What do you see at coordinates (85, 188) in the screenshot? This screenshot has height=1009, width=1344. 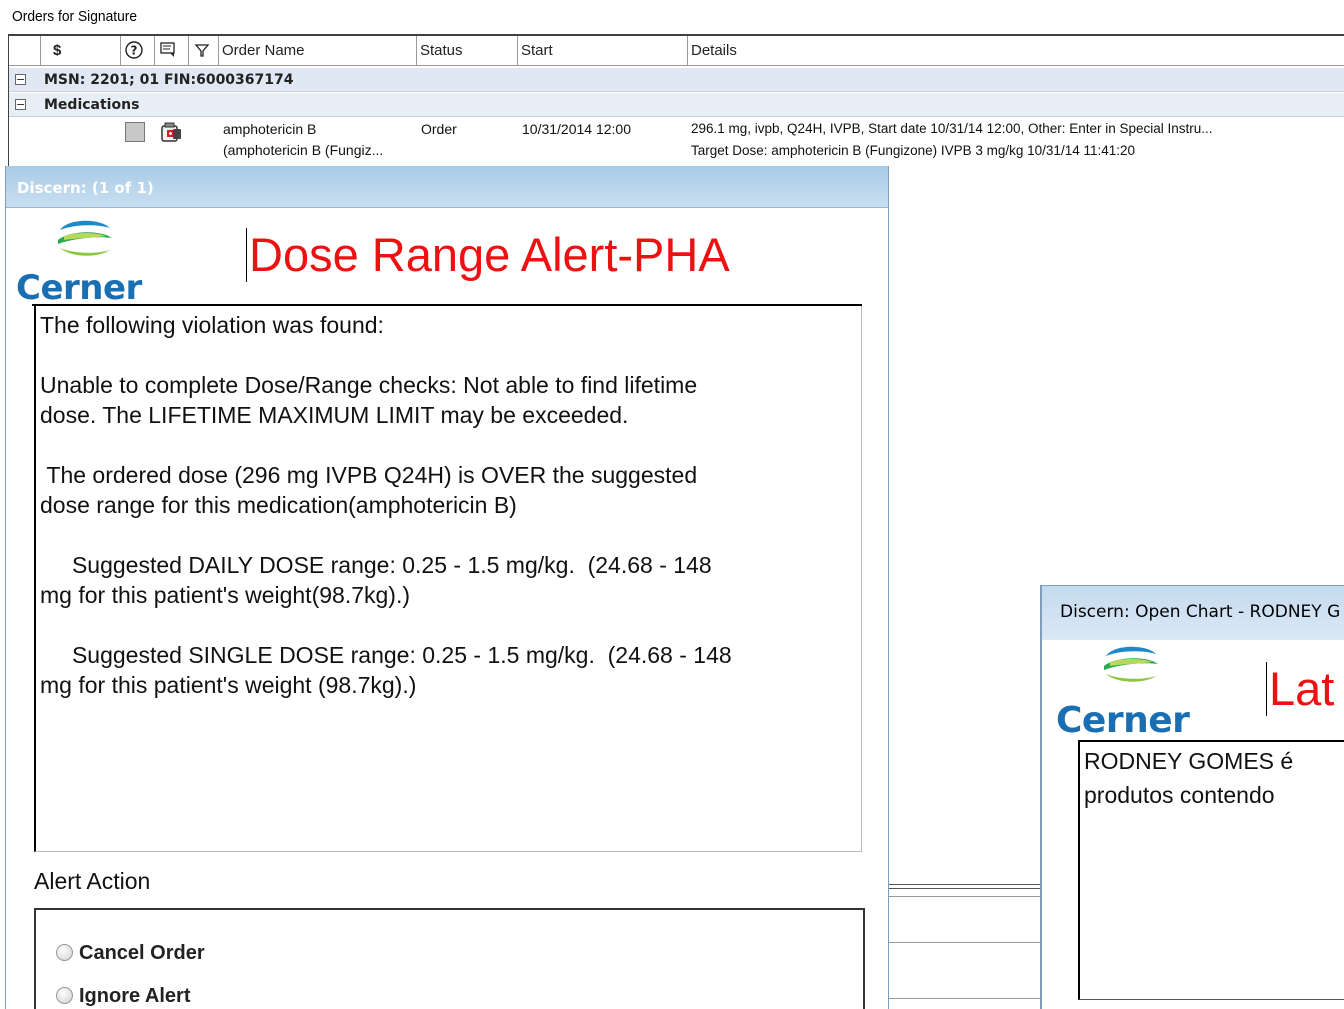 I see `dialog-title: Discern: (1 of 1)` at bounding box center [85, 188].